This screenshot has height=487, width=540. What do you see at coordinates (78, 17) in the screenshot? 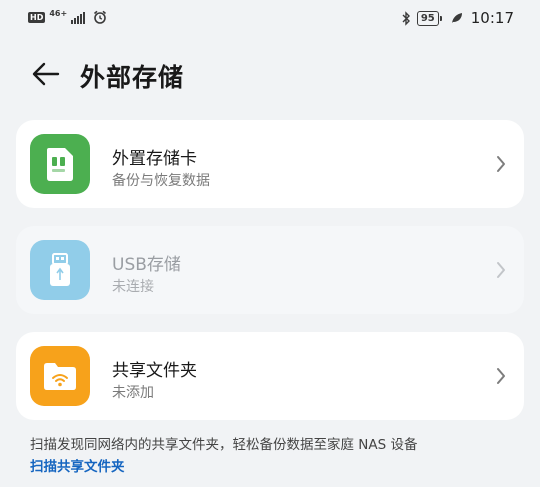
I see `signal-icon` at bounding box center [78, 17].